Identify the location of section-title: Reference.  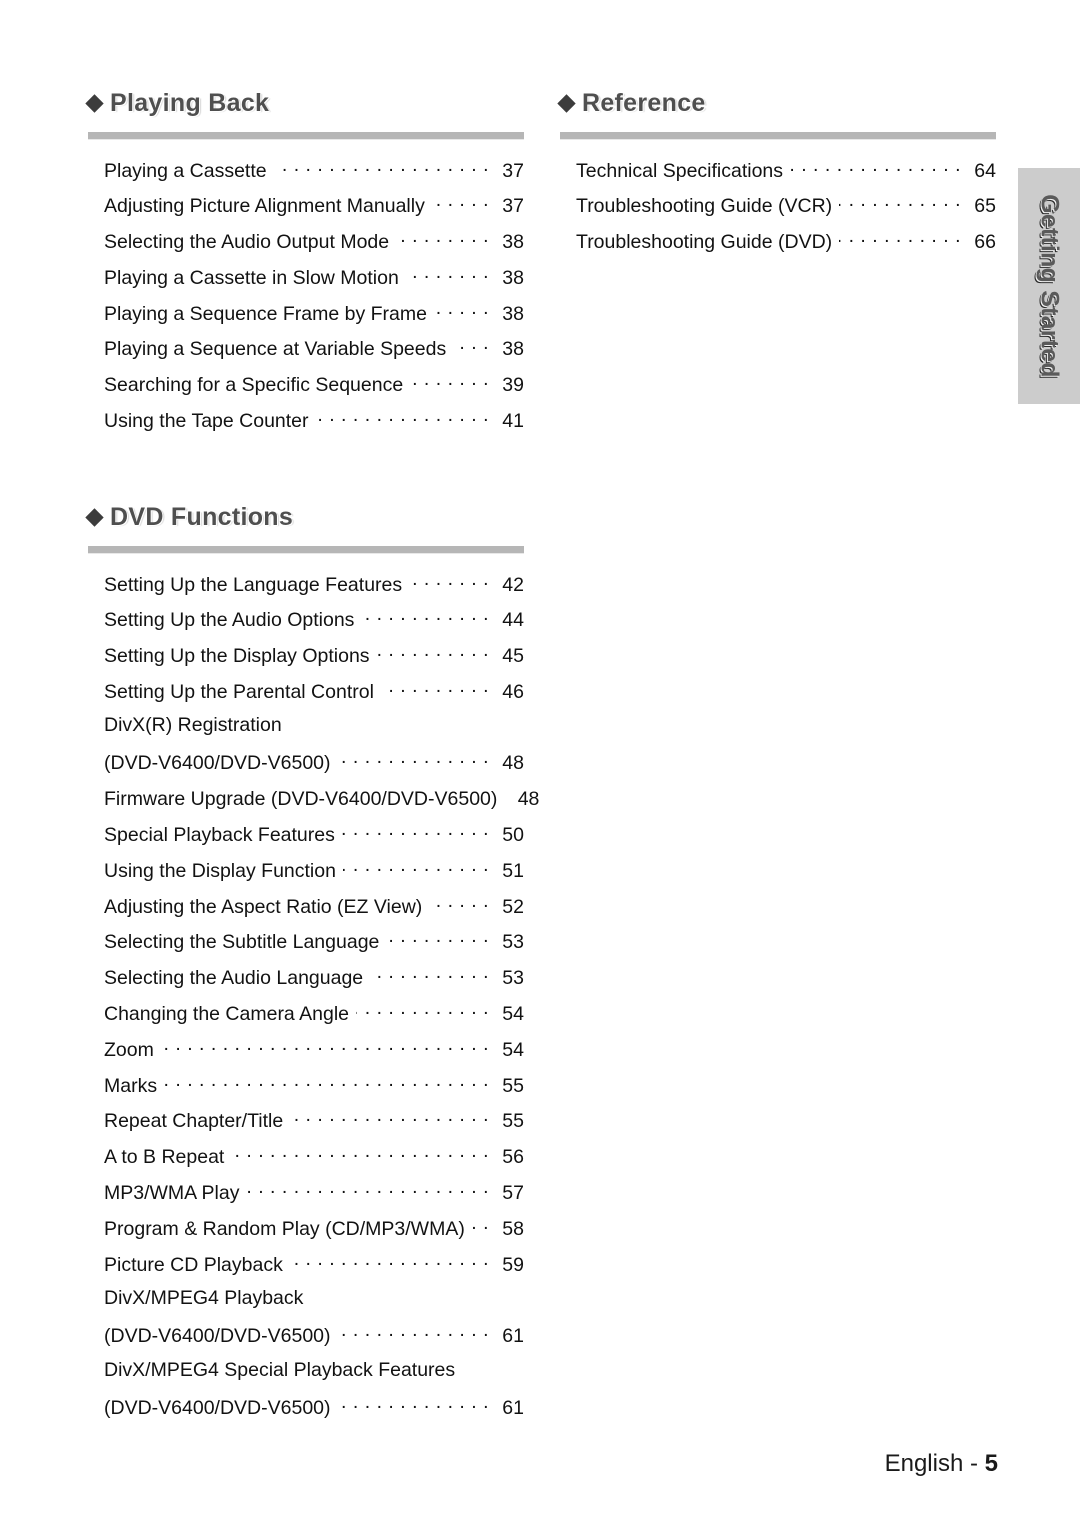
(644, 102).